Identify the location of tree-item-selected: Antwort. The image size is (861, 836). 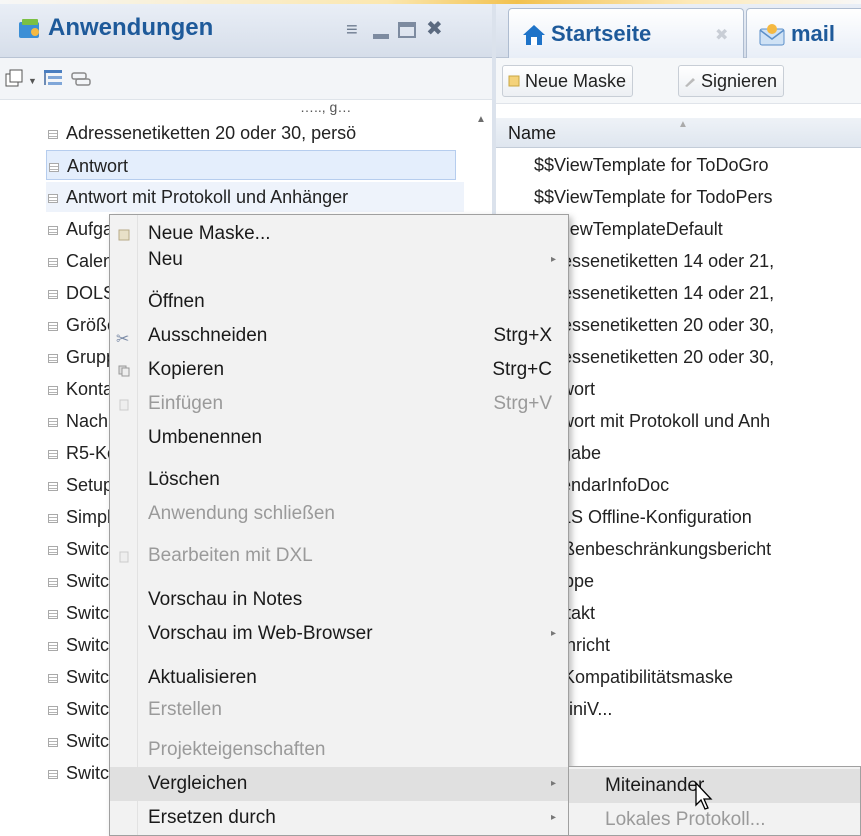
(251, 165).